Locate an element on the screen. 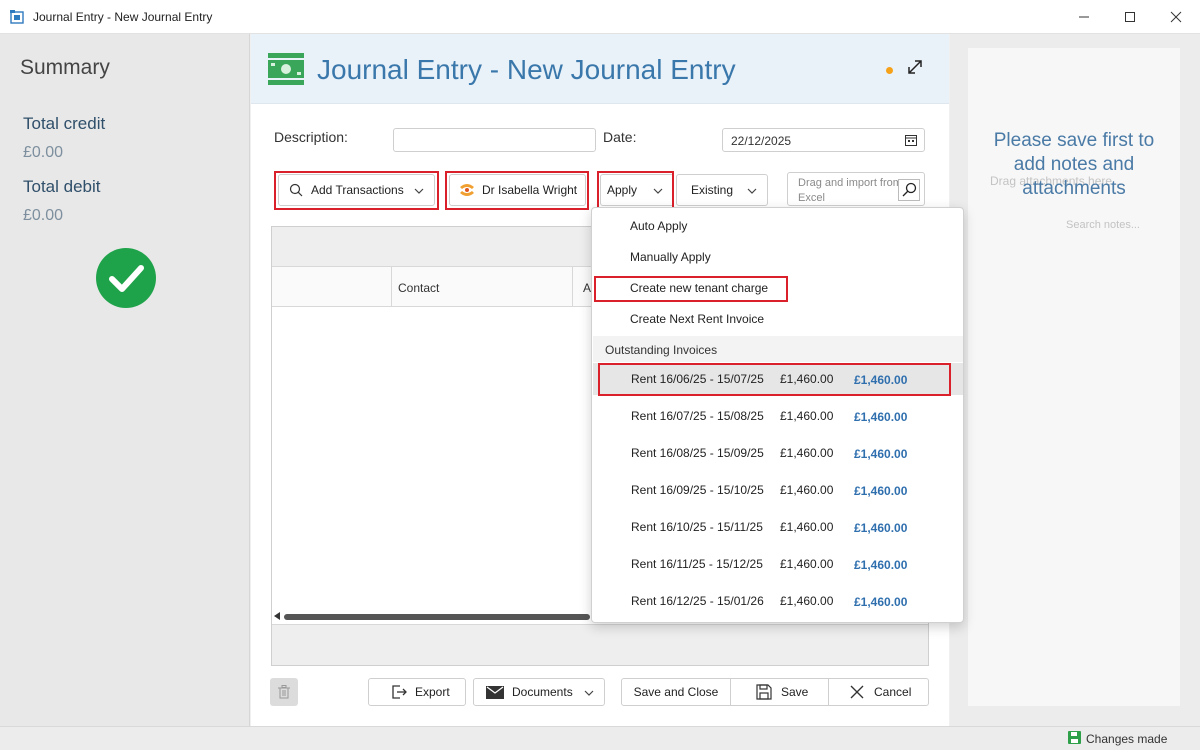  highlight-create-tenant-charge is located at coordinates (691, 289).